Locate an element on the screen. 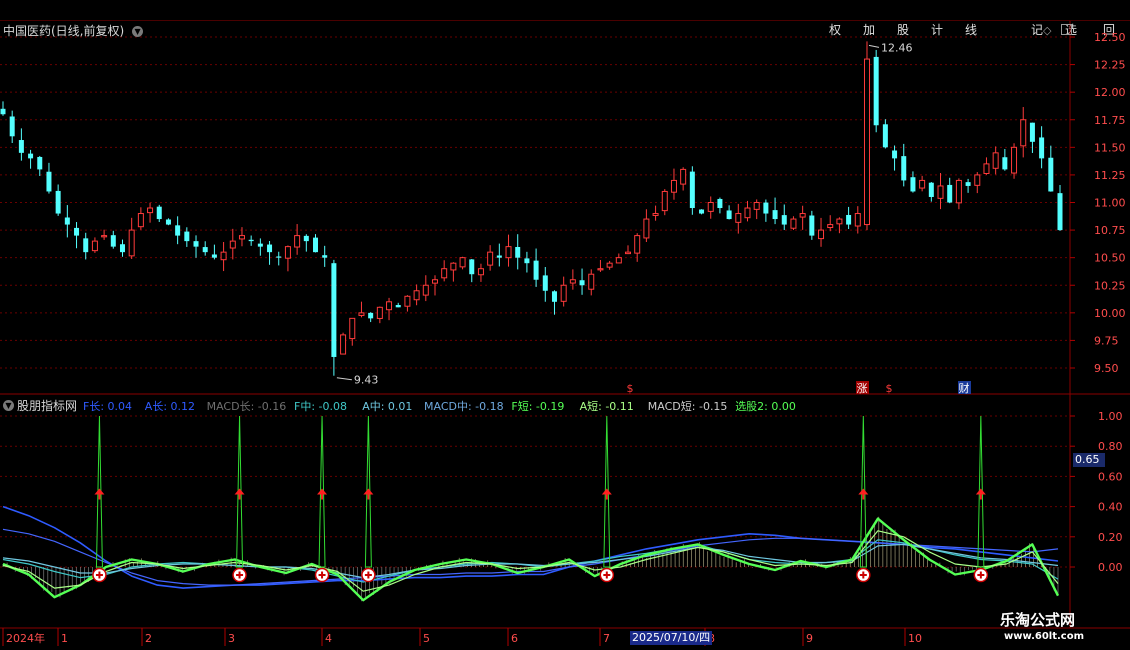  window-toggle-icon is located at coordinates (1066, 29).